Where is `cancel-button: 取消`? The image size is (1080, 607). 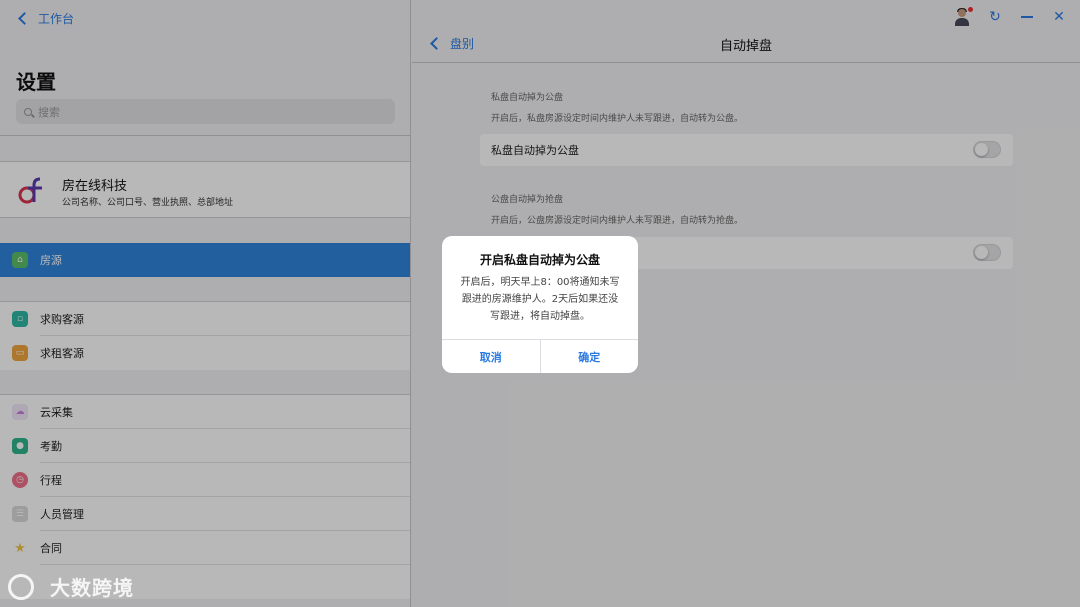 cancel-button: 取消 is located at coordinates (491, 356).